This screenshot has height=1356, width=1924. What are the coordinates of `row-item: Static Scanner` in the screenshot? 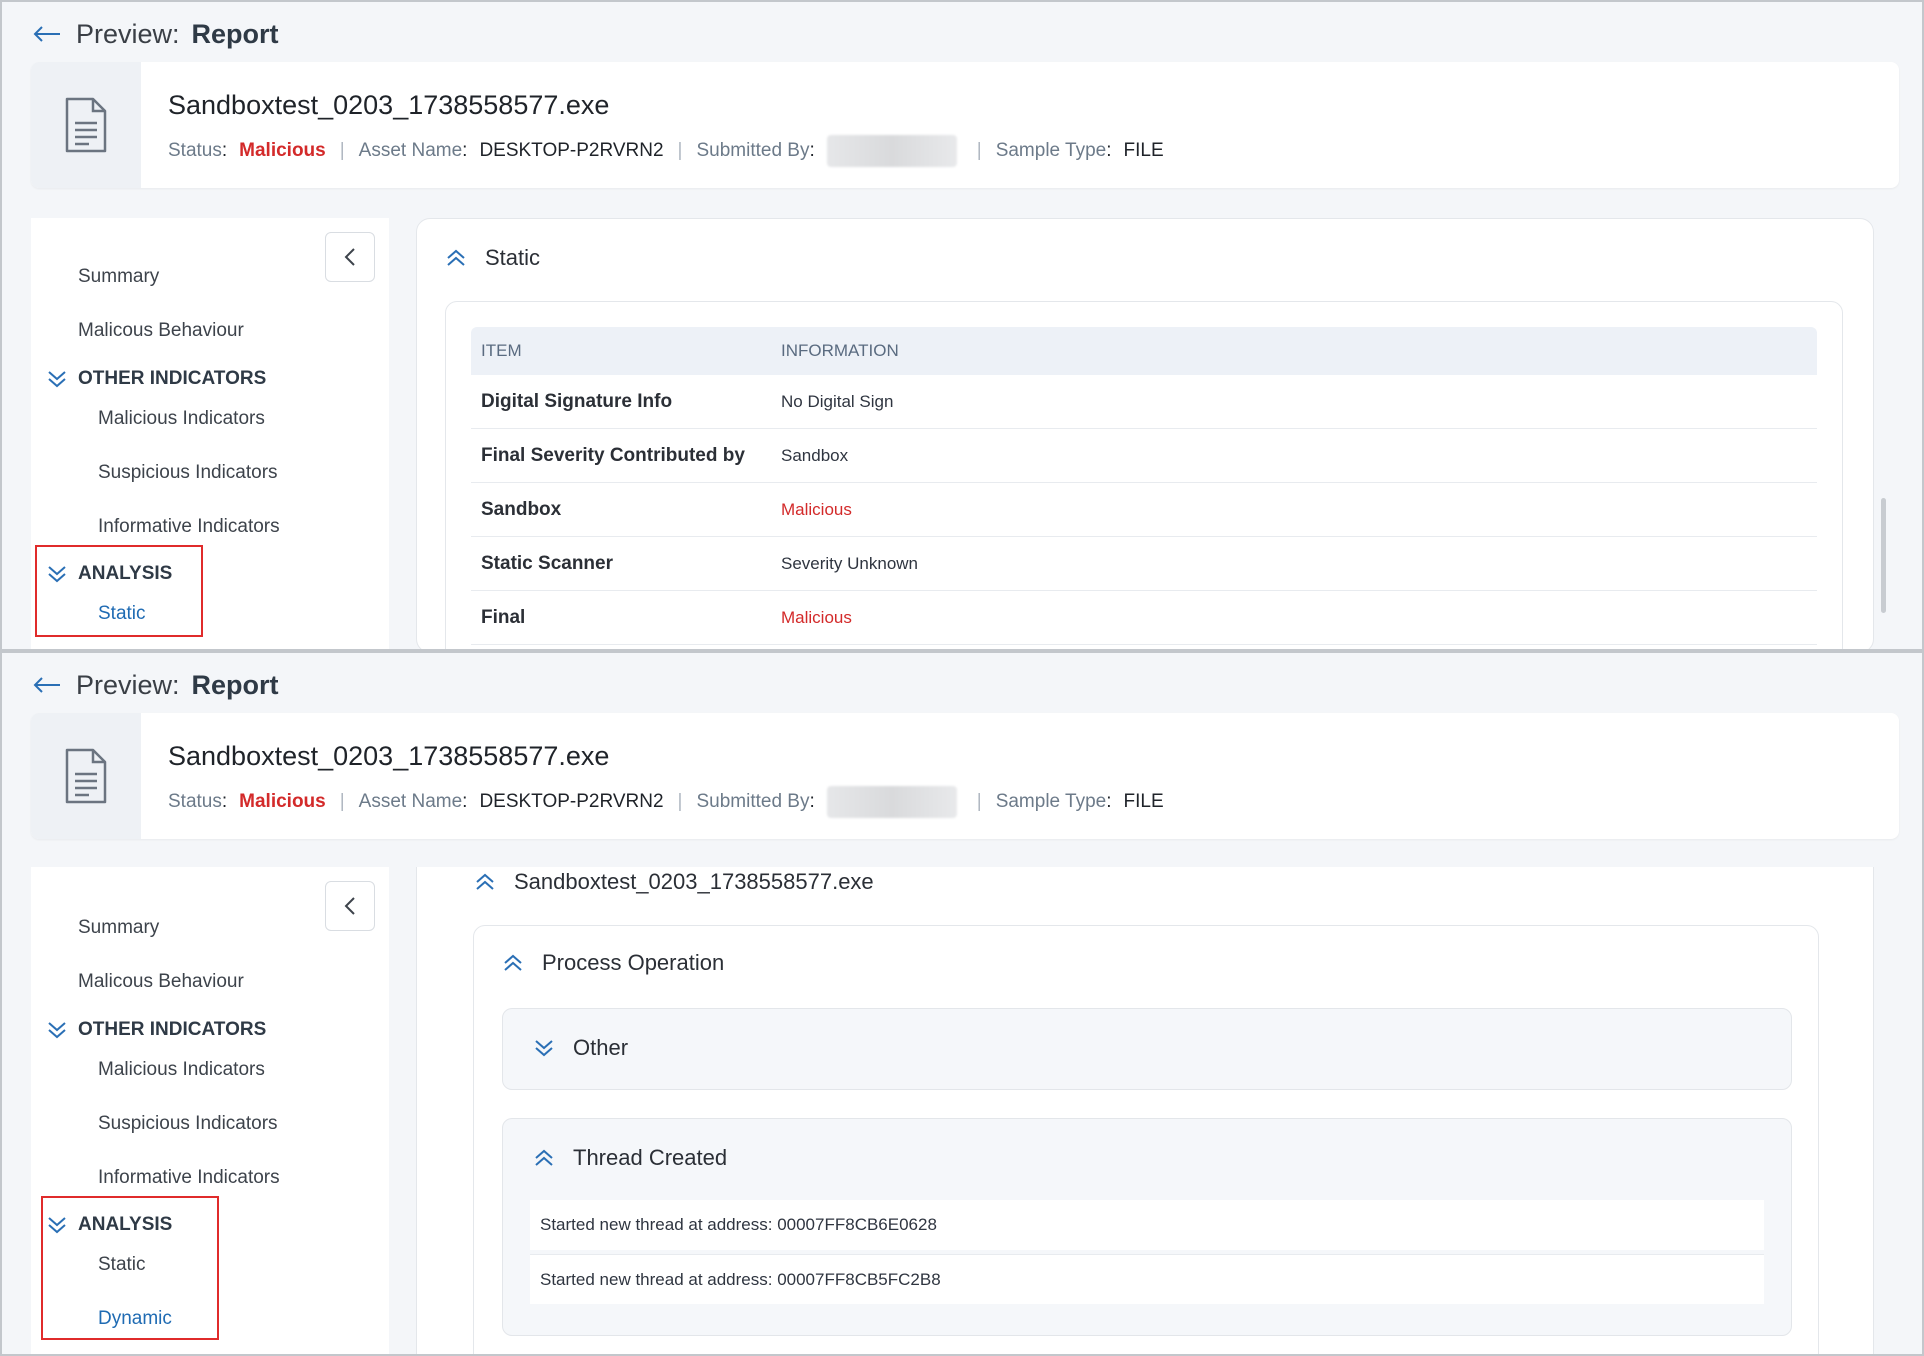 It's located at (547, 563).